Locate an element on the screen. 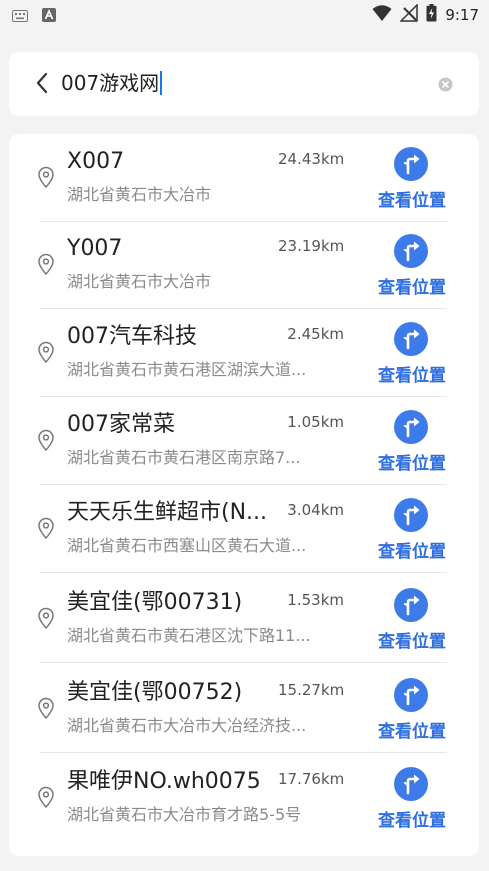  no-signal-icon is located at coordinates (409, 14).